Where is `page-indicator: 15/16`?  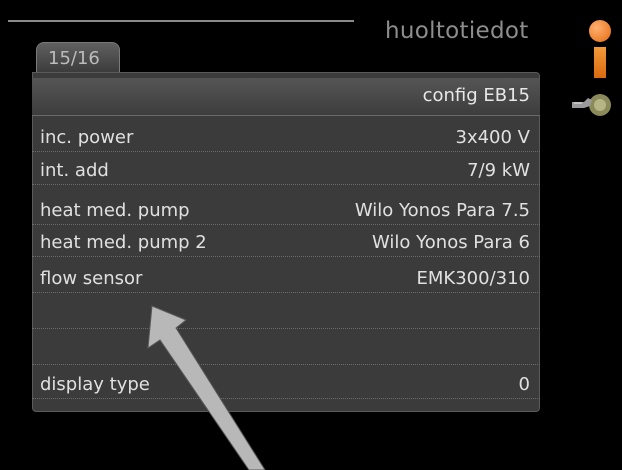 page-indicator: 15/16 is located at coordinates (74, 58).